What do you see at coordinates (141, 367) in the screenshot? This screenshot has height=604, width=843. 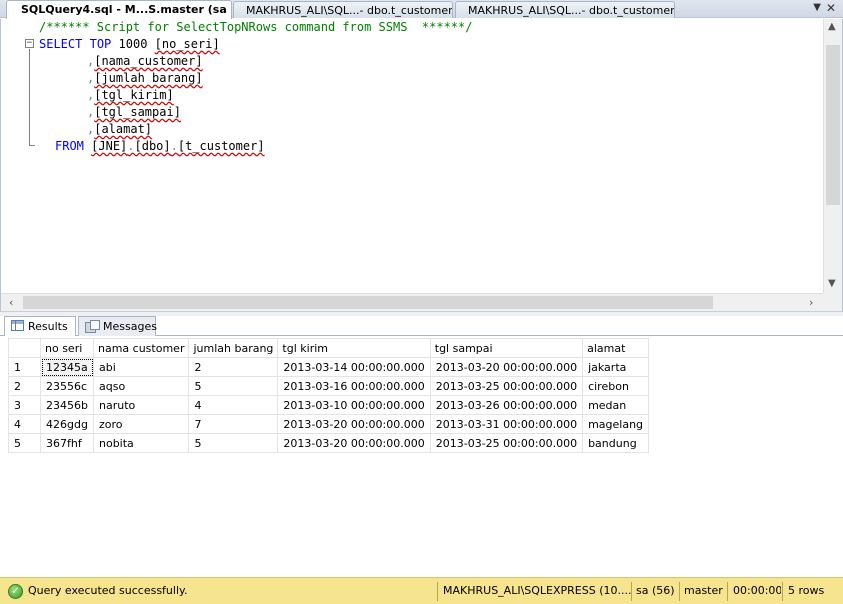 I see `table-cell: abi` at bounding box center [141, 367].